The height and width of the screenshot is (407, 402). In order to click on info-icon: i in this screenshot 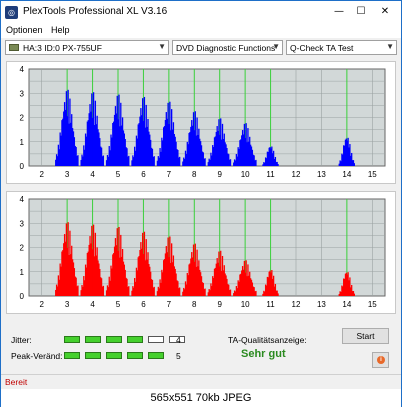, I will do `click(381, 360)`.